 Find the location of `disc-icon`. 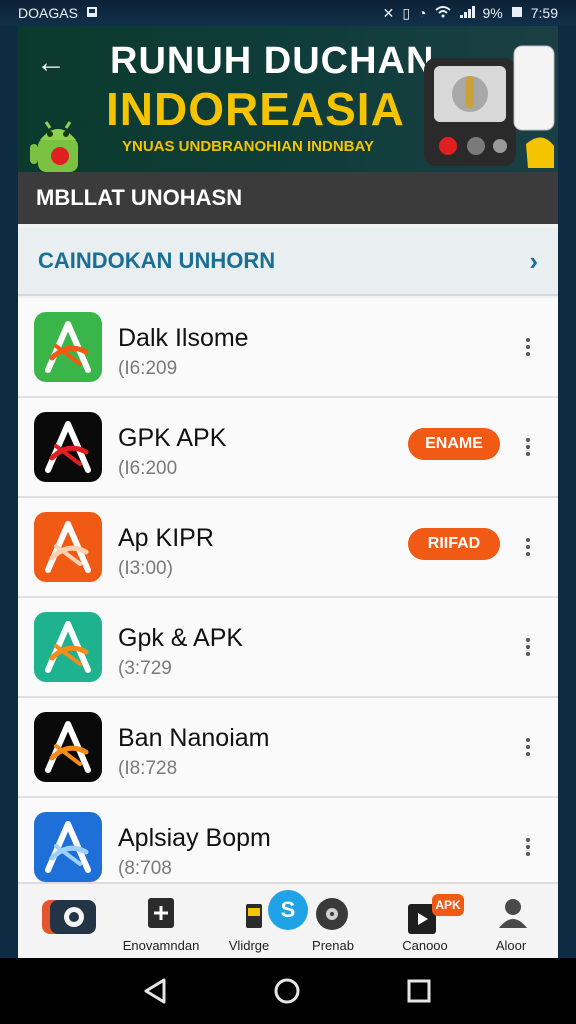

disc-icon is located at coordinates (332, 914).